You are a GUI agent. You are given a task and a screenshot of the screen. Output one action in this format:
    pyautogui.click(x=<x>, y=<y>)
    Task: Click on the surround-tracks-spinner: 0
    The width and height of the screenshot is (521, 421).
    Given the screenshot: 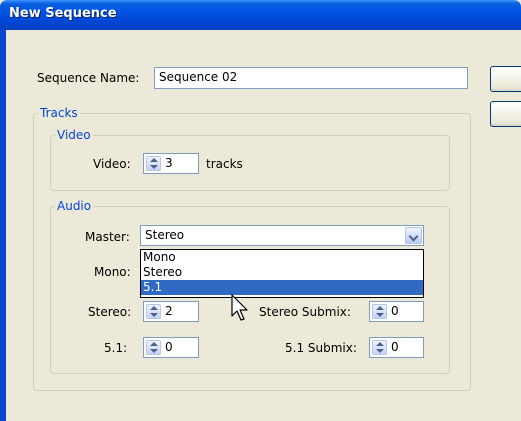 What is the action you would take?
    pyautogui.click(x=171, y=347)
    